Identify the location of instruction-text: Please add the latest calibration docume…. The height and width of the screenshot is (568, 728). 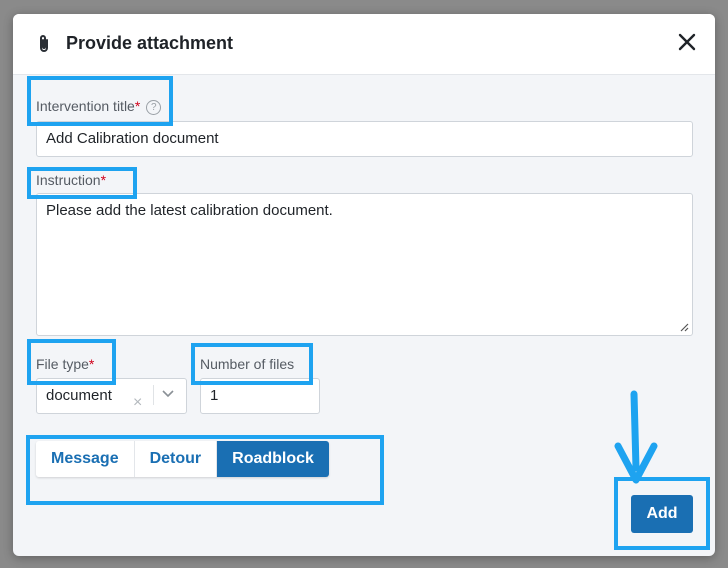
(189, 210).